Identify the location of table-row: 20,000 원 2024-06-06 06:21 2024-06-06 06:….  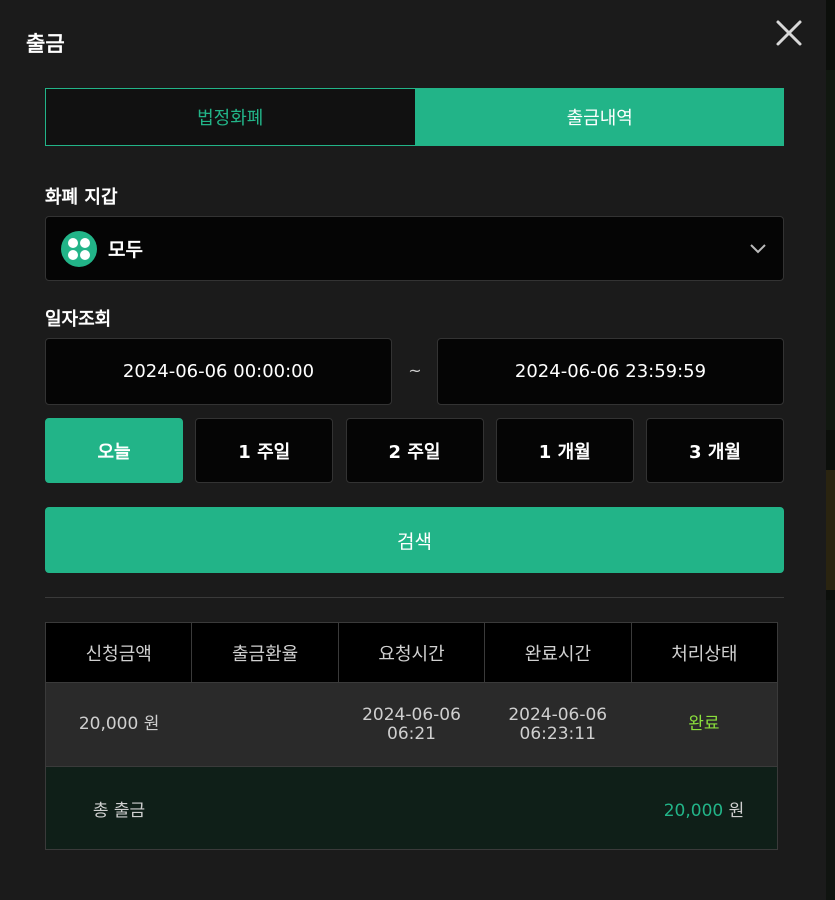
(411, 724).